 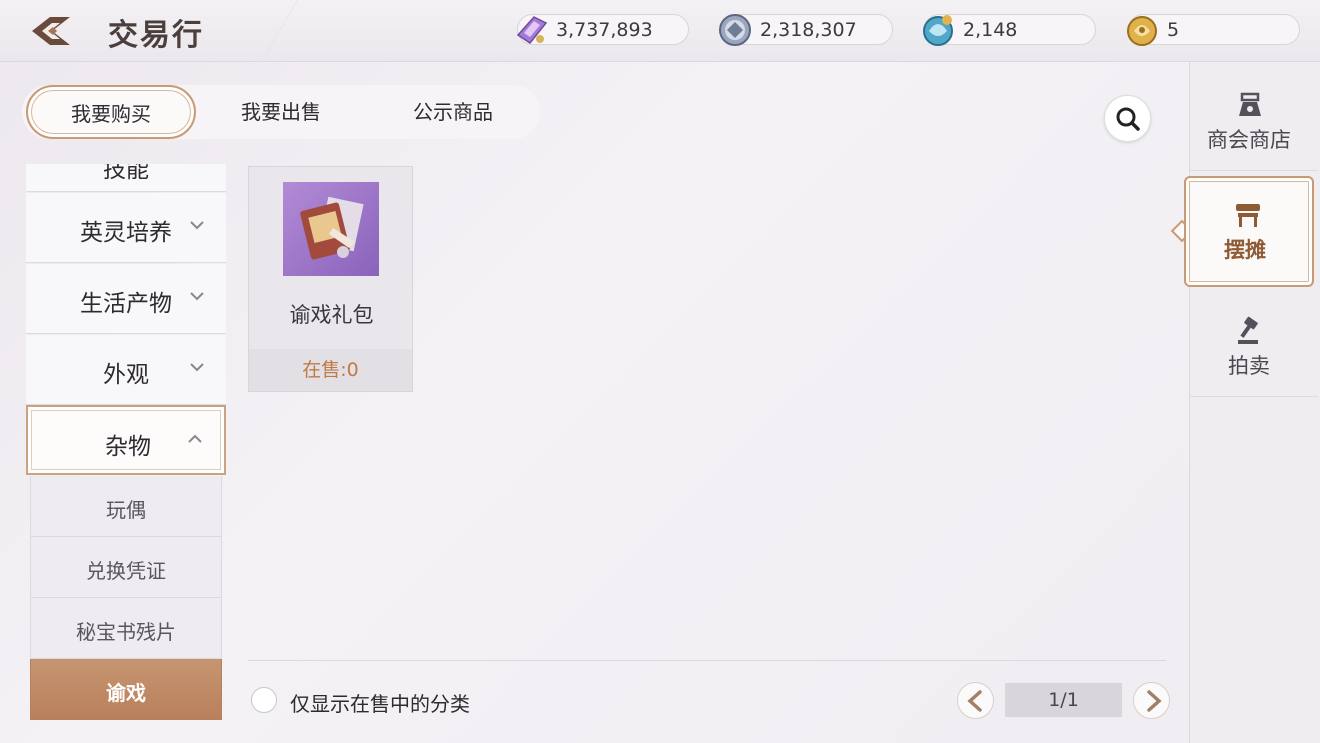 I want to click on subcategory-doll: 玩偶, so click(x=126, y=506).